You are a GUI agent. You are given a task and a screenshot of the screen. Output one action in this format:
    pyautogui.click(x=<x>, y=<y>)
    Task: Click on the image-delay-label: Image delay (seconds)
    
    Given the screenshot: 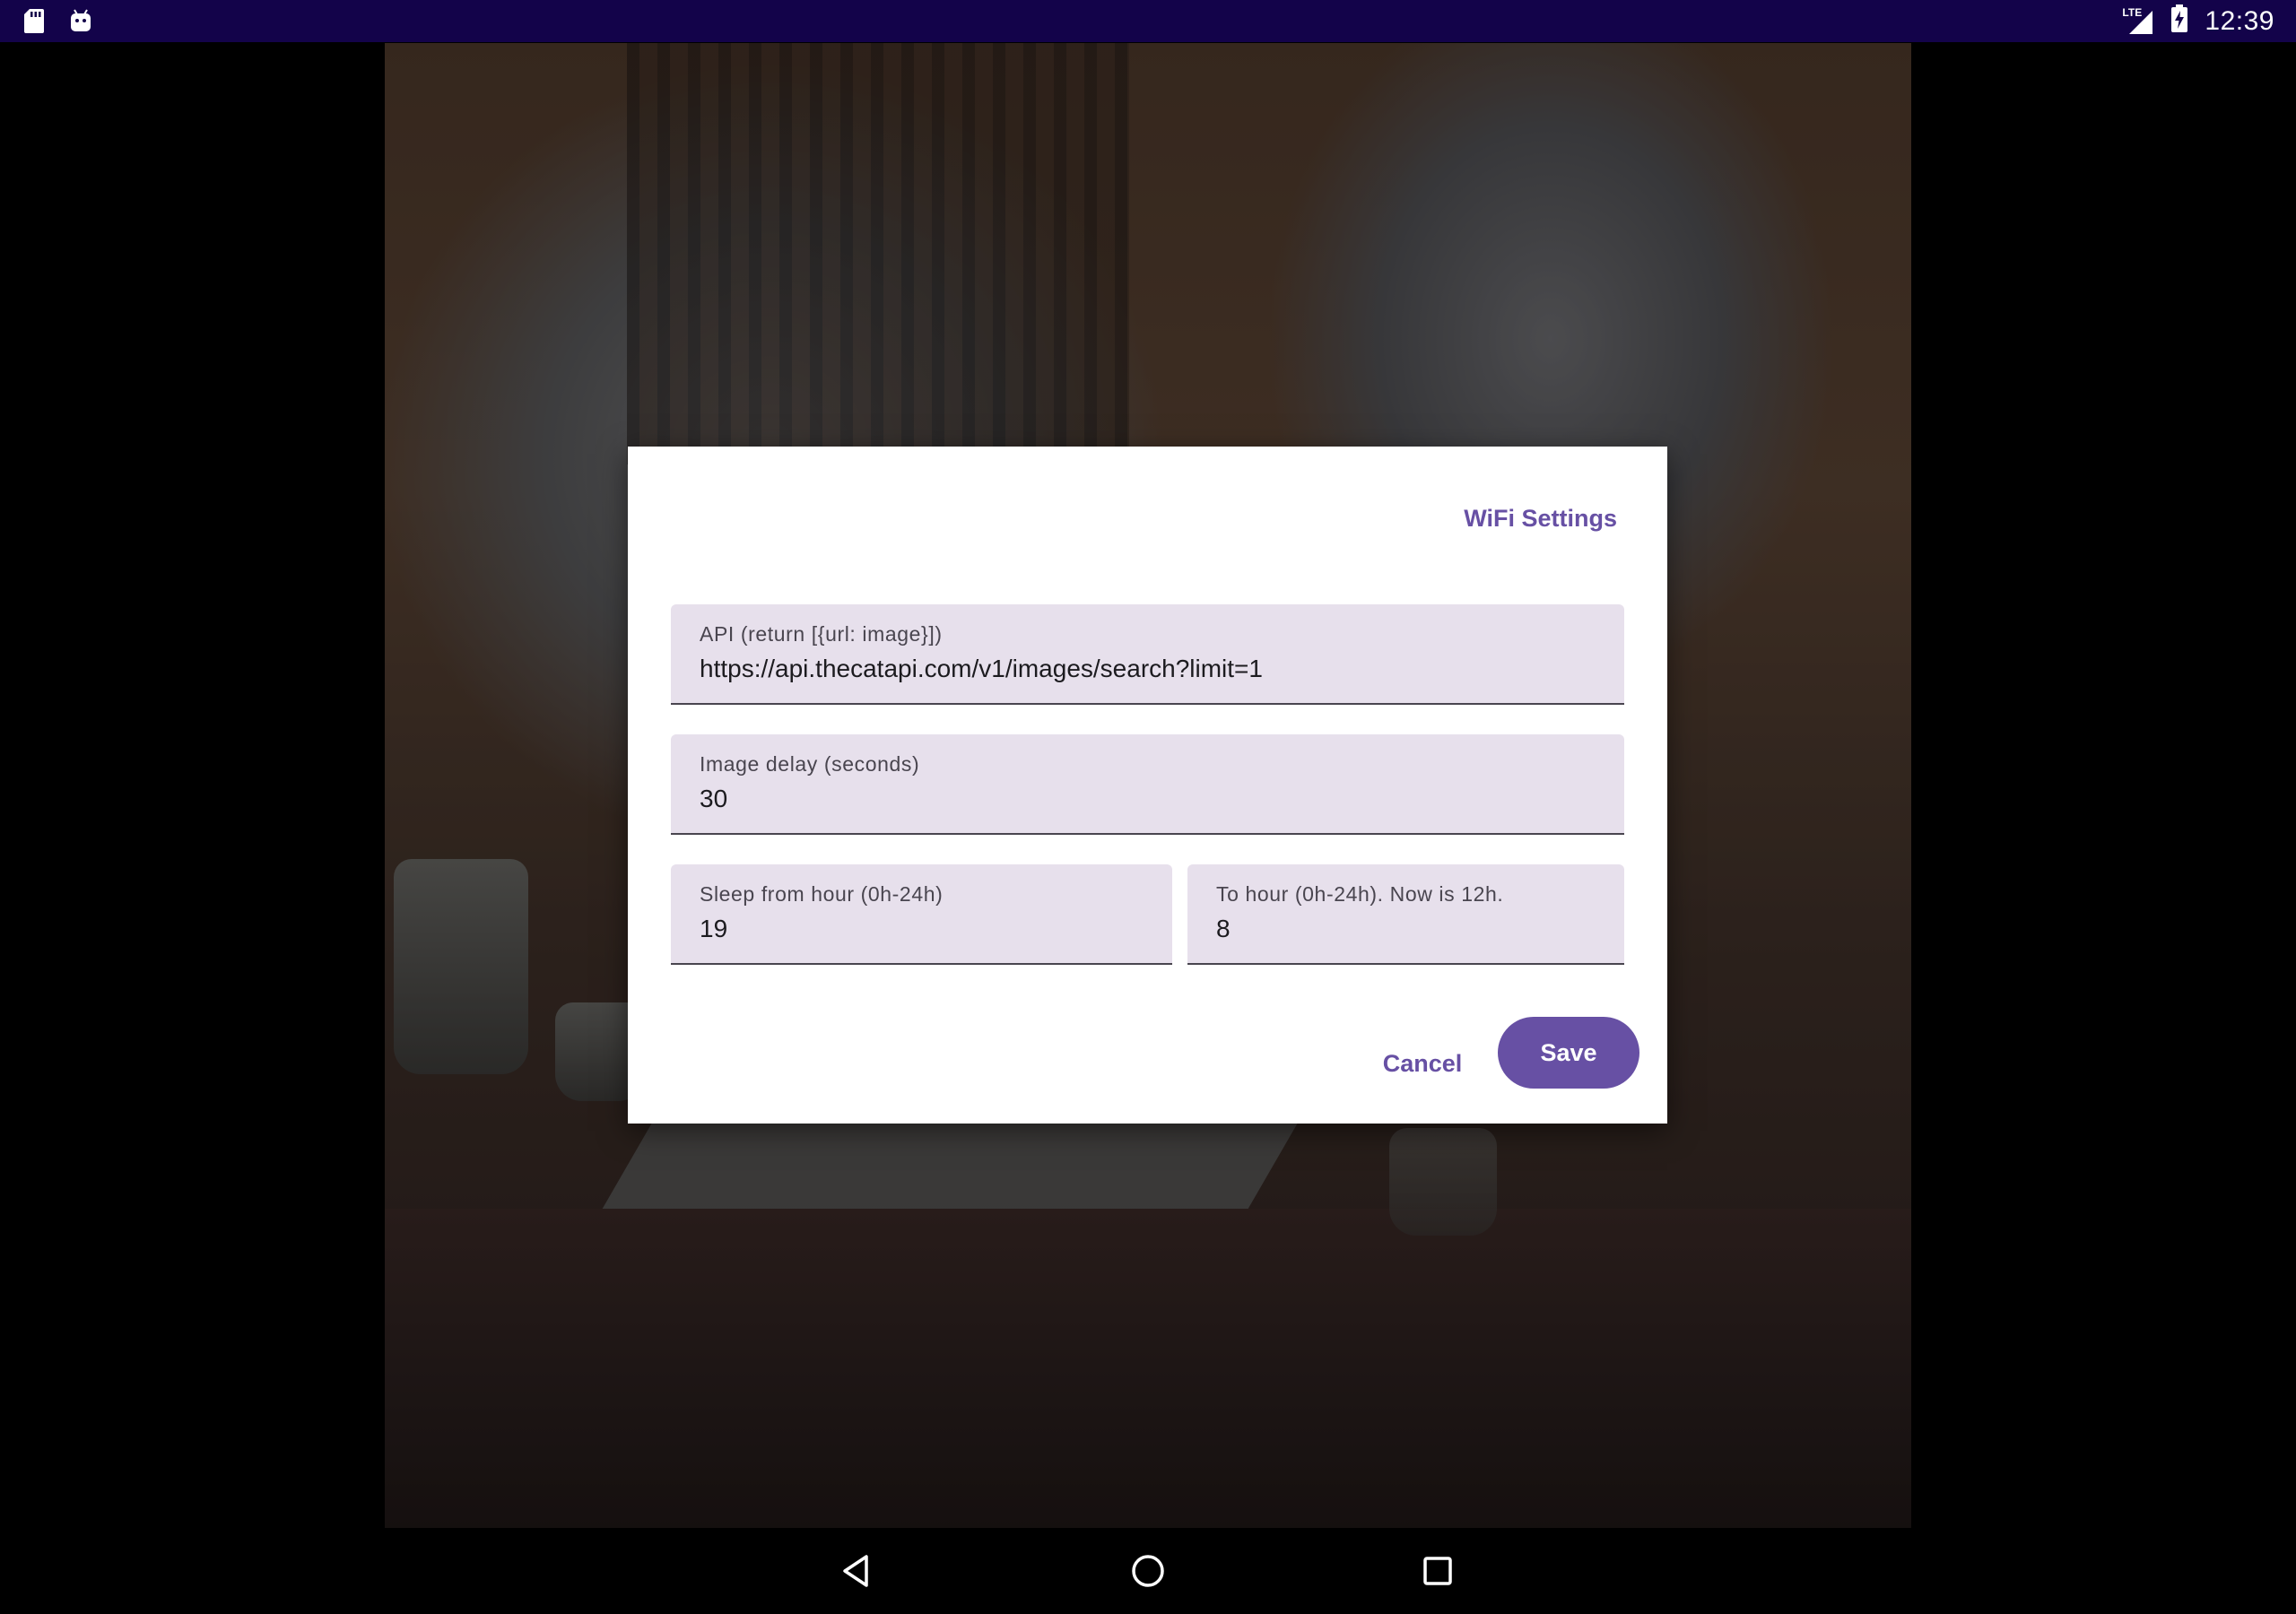 What is the action you would take?
    pyautogui.click(x=810, y=764)
    